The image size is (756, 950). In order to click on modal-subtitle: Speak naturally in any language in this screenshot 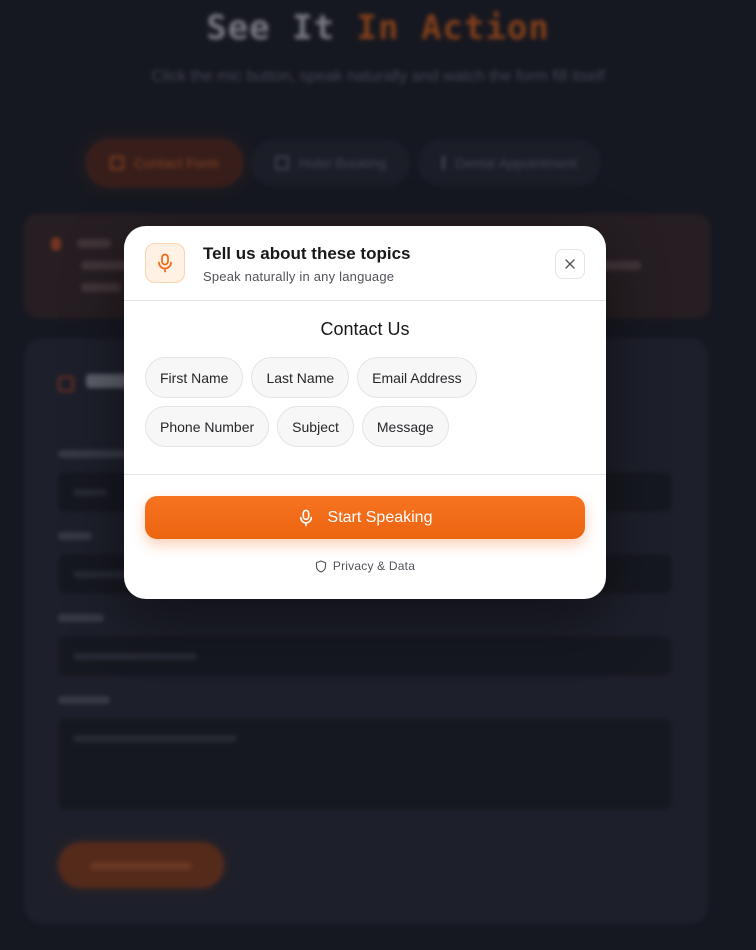, I will do `click(299, 276)`.